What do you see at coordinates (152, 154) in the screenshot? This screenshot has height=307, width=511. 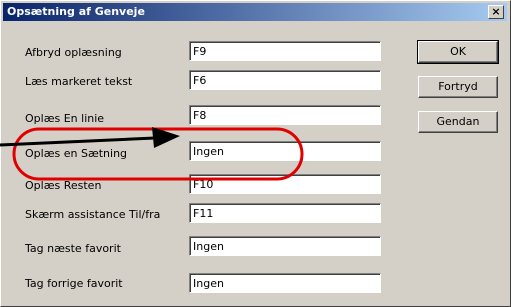 I see `annotation-overlay` at bounding box center [152, 154].